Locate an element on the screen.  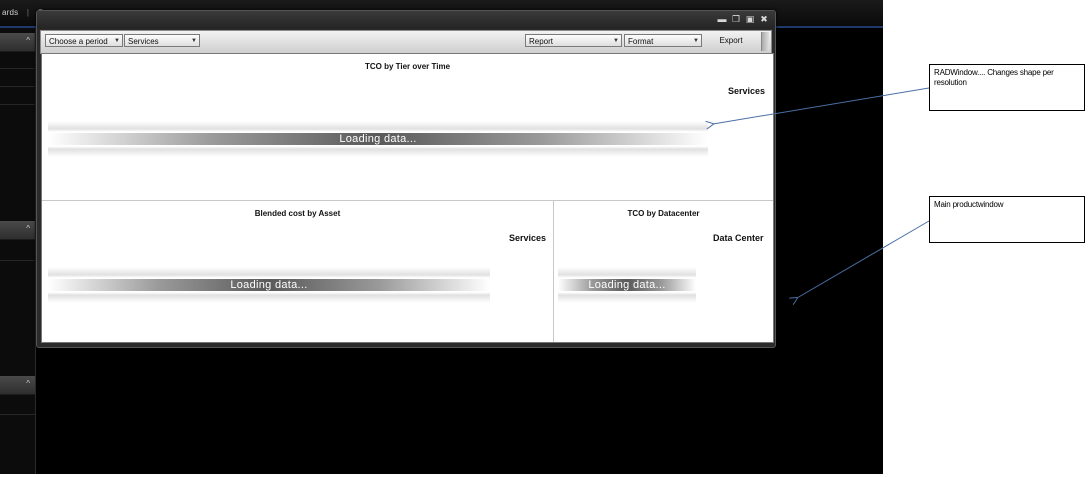
arrow-to-main-window is located at coordinates (863, 259).